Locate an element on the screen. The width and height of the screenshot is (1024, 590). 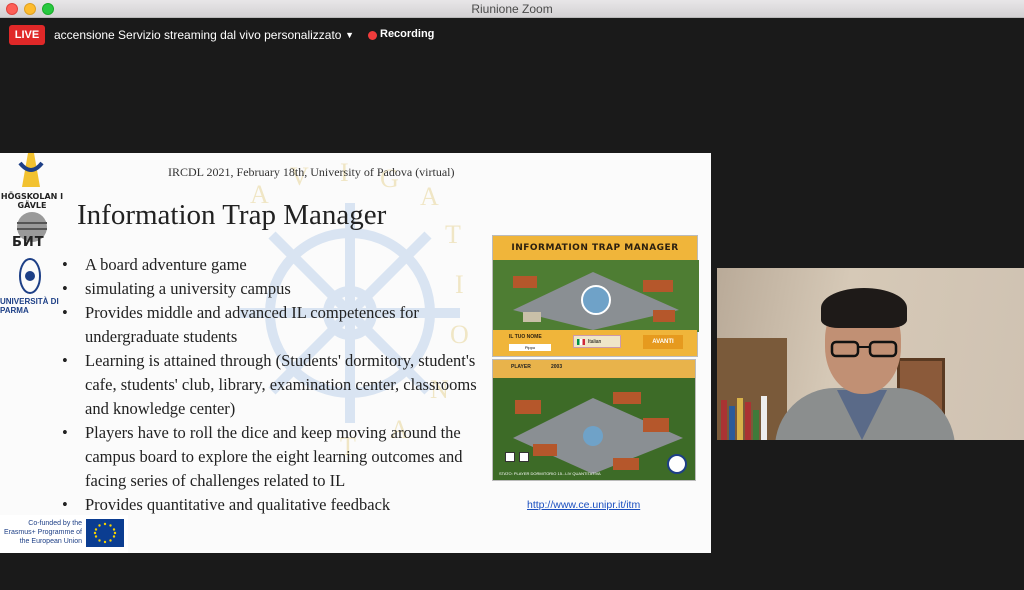
participant-video is located at coordinates (870, 354).